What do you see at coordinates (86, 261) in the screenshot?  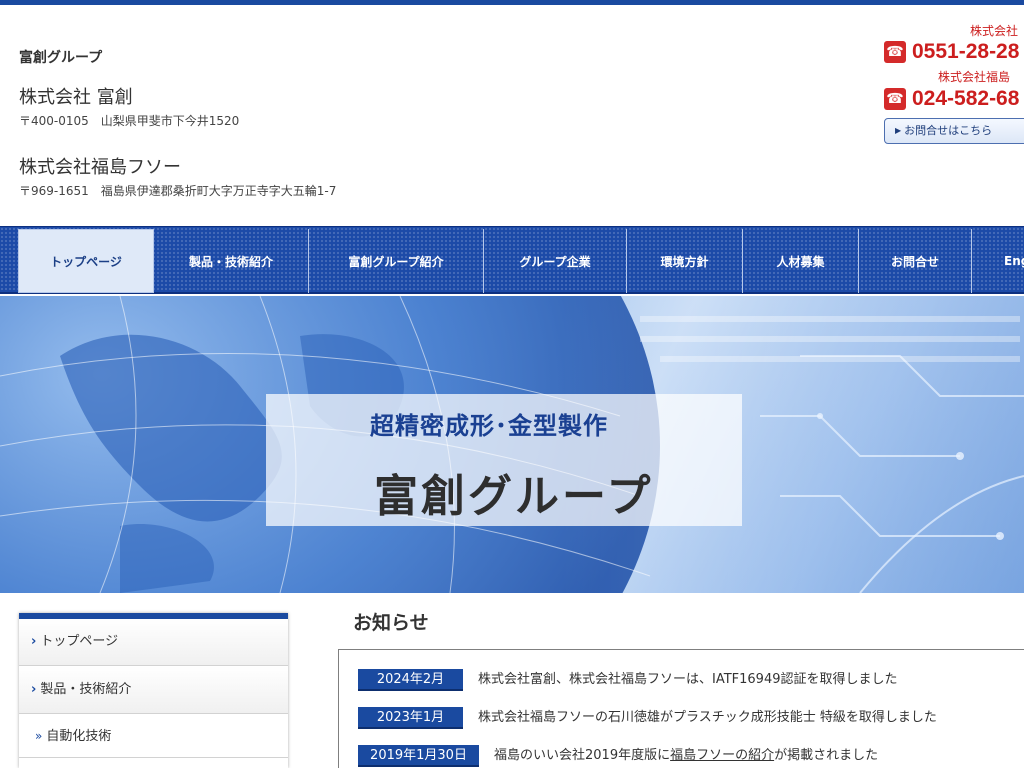 I see `nav-item-top: トップページ` at bounding box center [86, 261].